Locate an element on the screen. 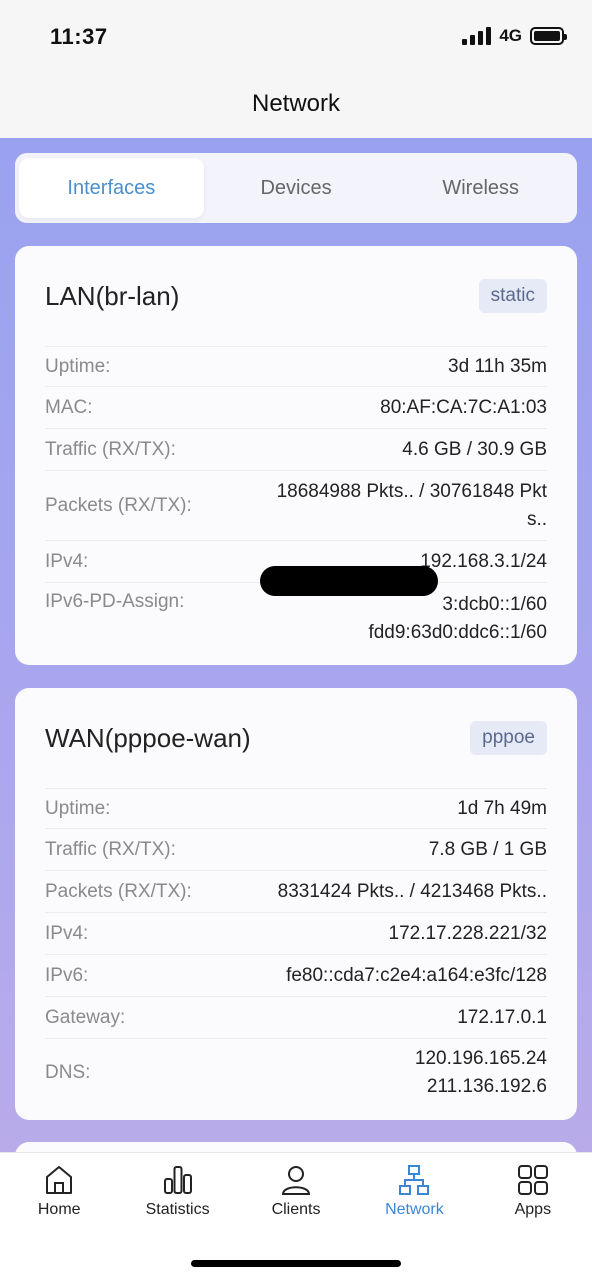 The width and height of the screenshot is (592, 1280). row-value-line: 18684988 Pkts.. / 30761848 Pkt is located at coordinates (411, 491).